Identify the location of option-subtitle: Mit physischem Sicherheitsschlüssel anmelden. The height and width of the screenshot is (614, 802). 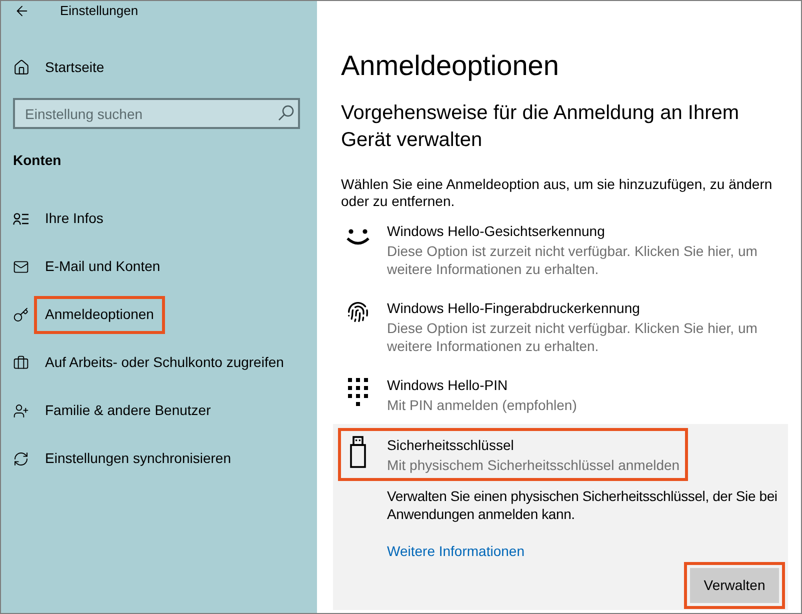
(533, 465).